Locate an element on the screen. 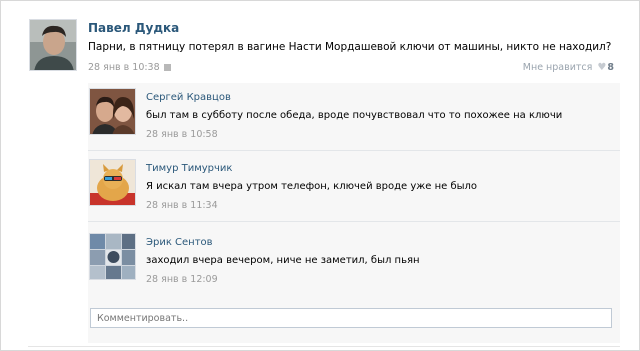  author-photo is located at coordinates (53, 45).